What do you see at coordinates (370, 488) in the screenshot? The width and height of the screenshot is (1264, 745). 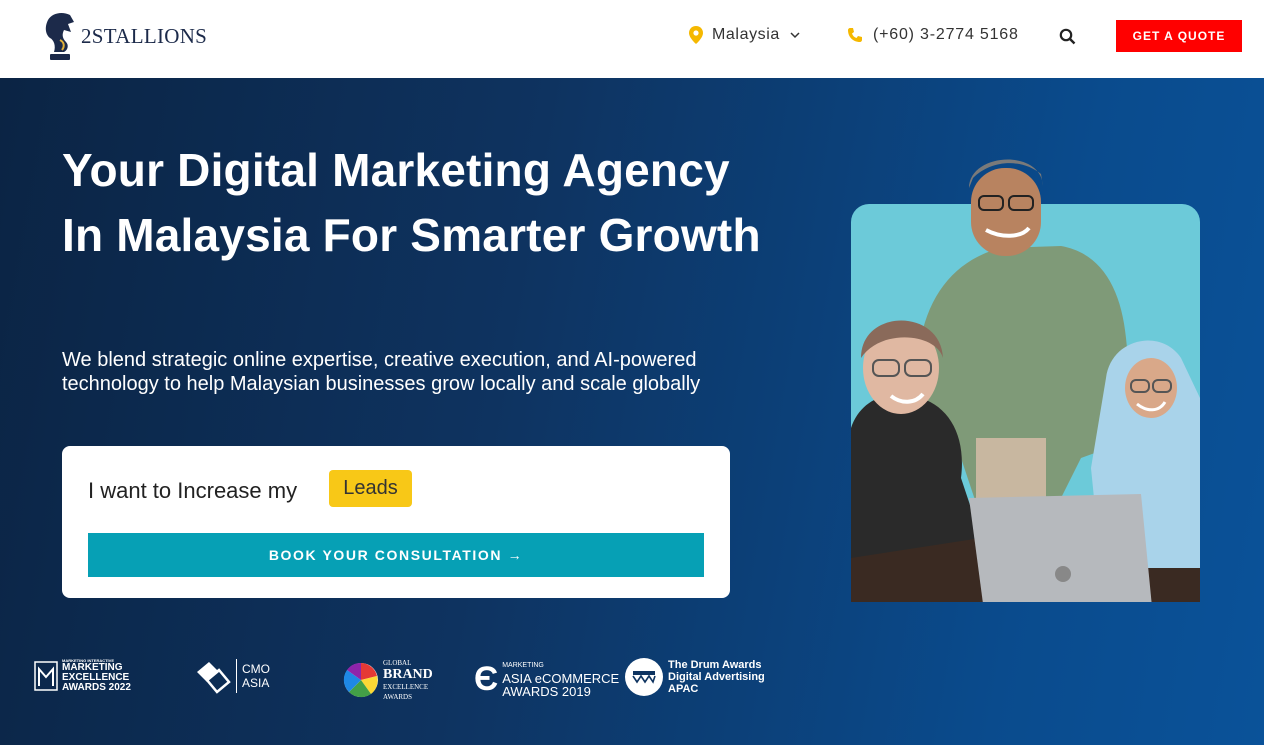 I see `lead-goal-selector: Leads` at bounding box center [370, 488].